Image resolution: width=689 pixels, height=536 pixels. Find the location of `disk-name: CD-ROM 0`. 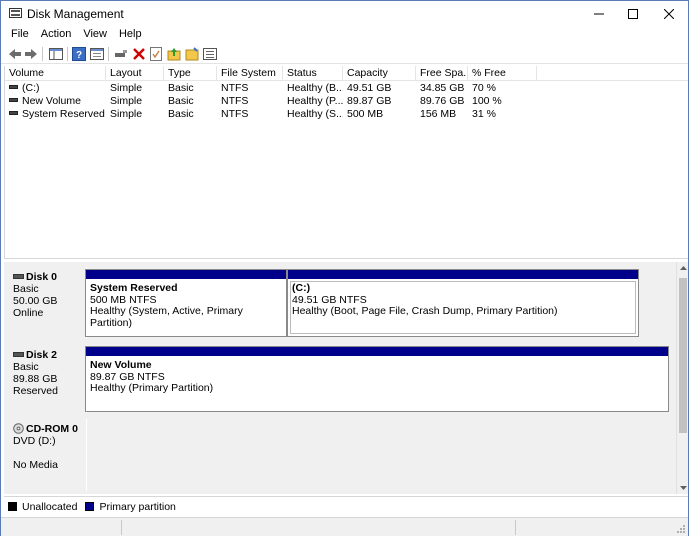

disk-name: CD-ROM 0 is located at coordinates (52, 429).